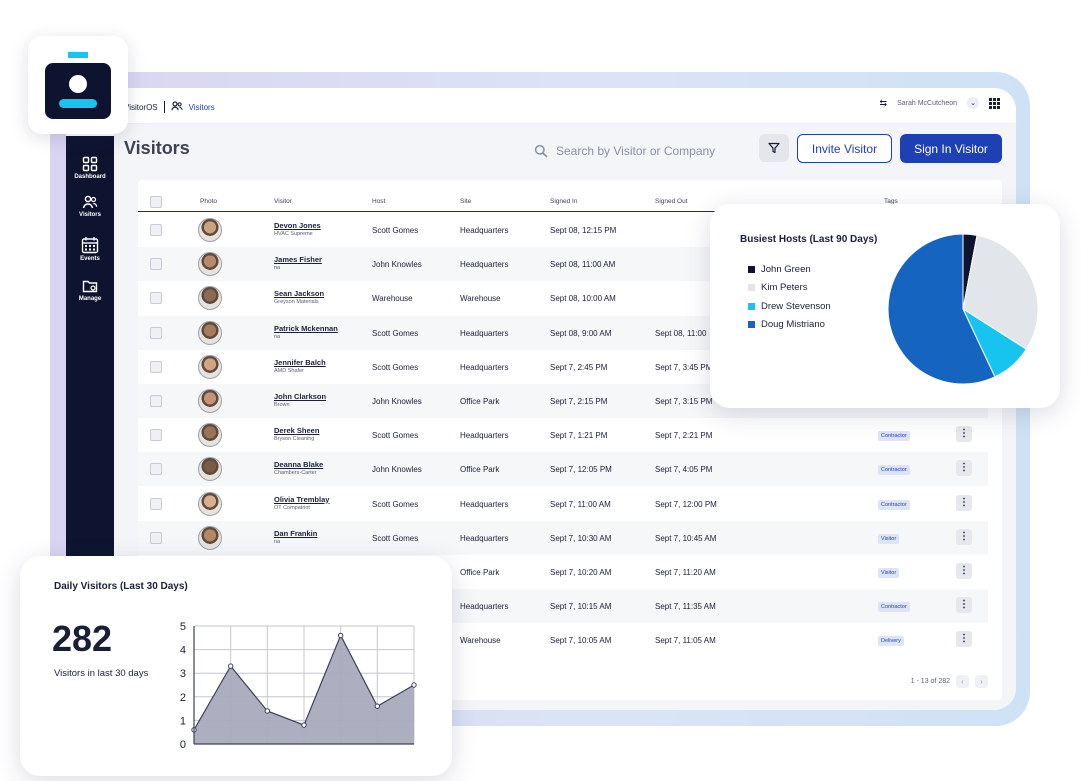 The image size is (1081, 781). What do you see at coordinates (208, 201) in the screenshot?
I see `column-header: Photo` at bounding box center [208, 201].